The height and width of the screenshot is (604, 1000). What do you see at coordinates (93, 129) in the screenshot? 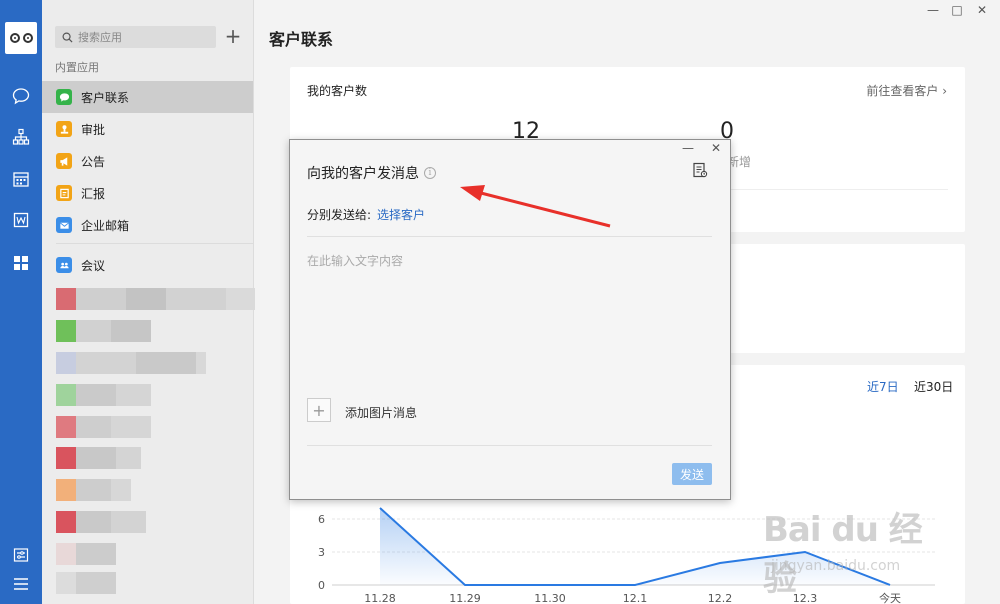
I see `sidebar-item-label: 审批` at bounding box center [93, 129].